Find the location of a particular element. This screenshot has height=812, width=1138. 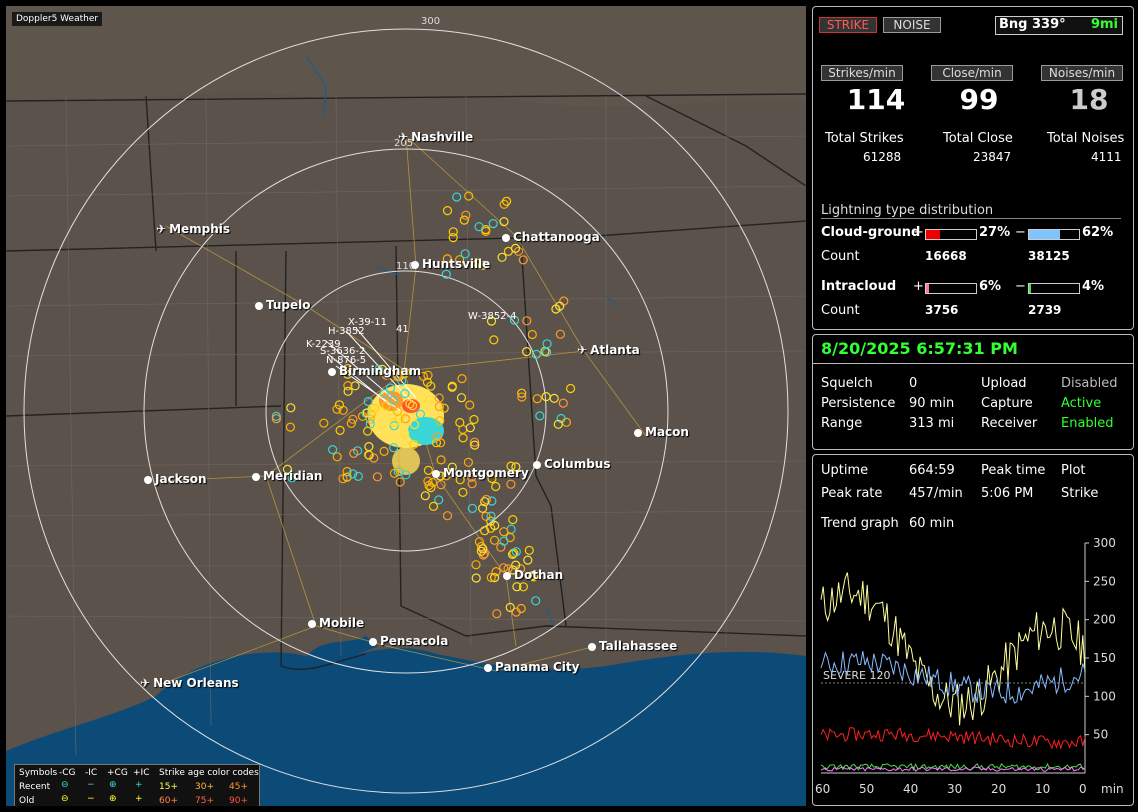

strikes-per-min-label: Strikes/min is located at coordinates (862, 73).